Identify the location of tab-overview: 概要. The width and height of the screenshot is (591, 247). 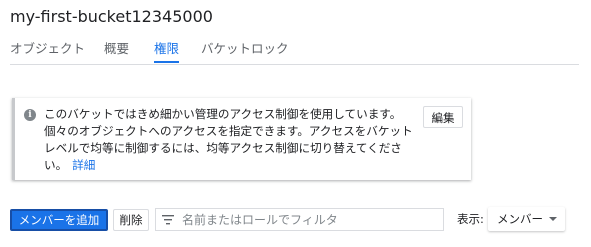
(116, 49).